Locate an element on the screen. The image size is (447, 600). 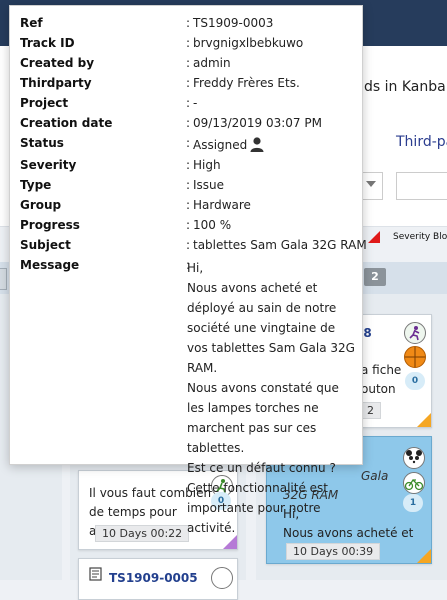
severity-flag-icon is located at coordinates (374, 237).